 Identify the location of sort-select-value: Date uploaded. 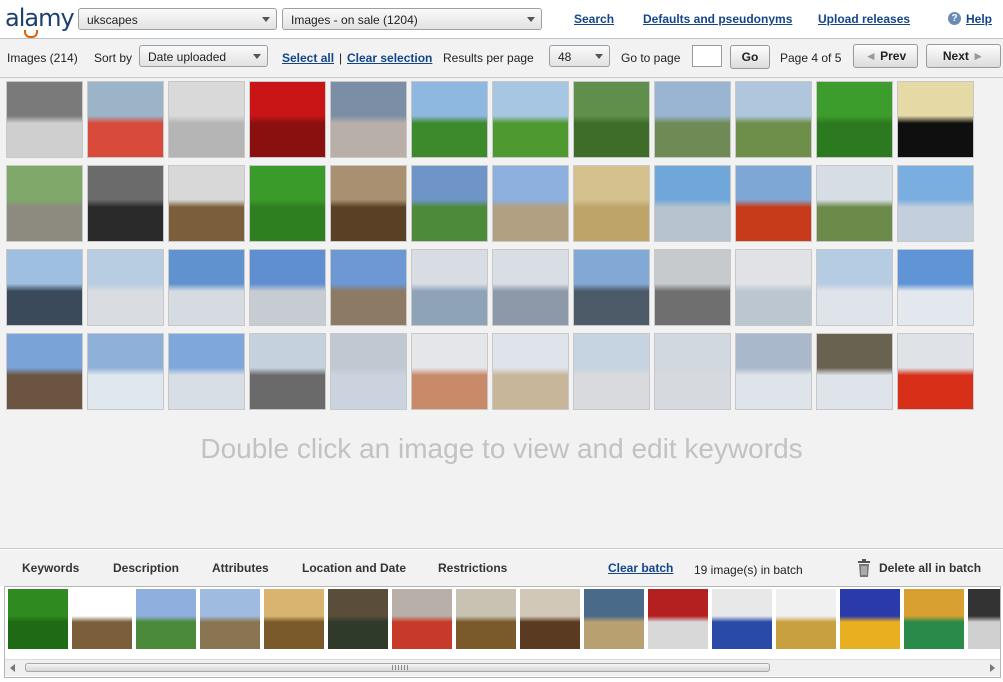
(187, 57).